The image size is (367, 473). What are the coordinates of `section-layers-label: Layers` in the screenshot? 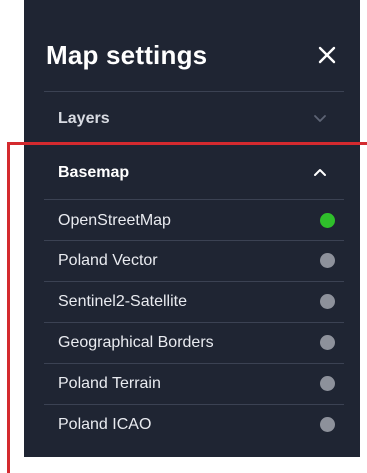 It's located at (84, 118).